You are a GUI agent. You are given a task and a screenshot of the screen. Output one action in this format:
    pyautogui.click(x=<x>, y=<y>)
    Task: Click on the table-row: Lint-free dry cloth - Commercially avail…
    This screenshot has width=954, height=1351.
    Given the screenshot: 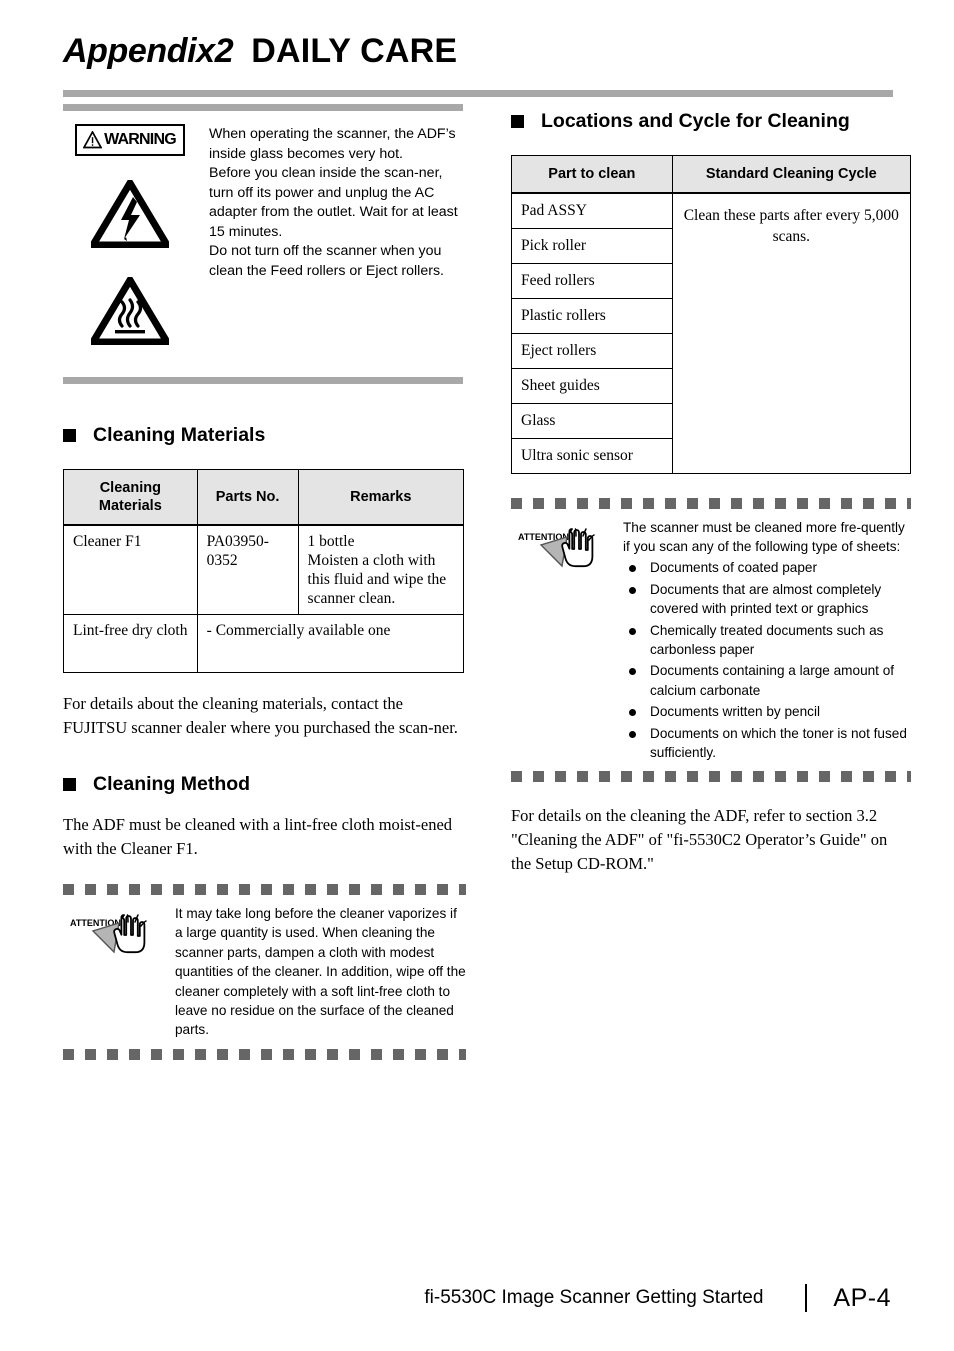 What is the action you would take?
    pyautogui.click(x=264, y=643)
    